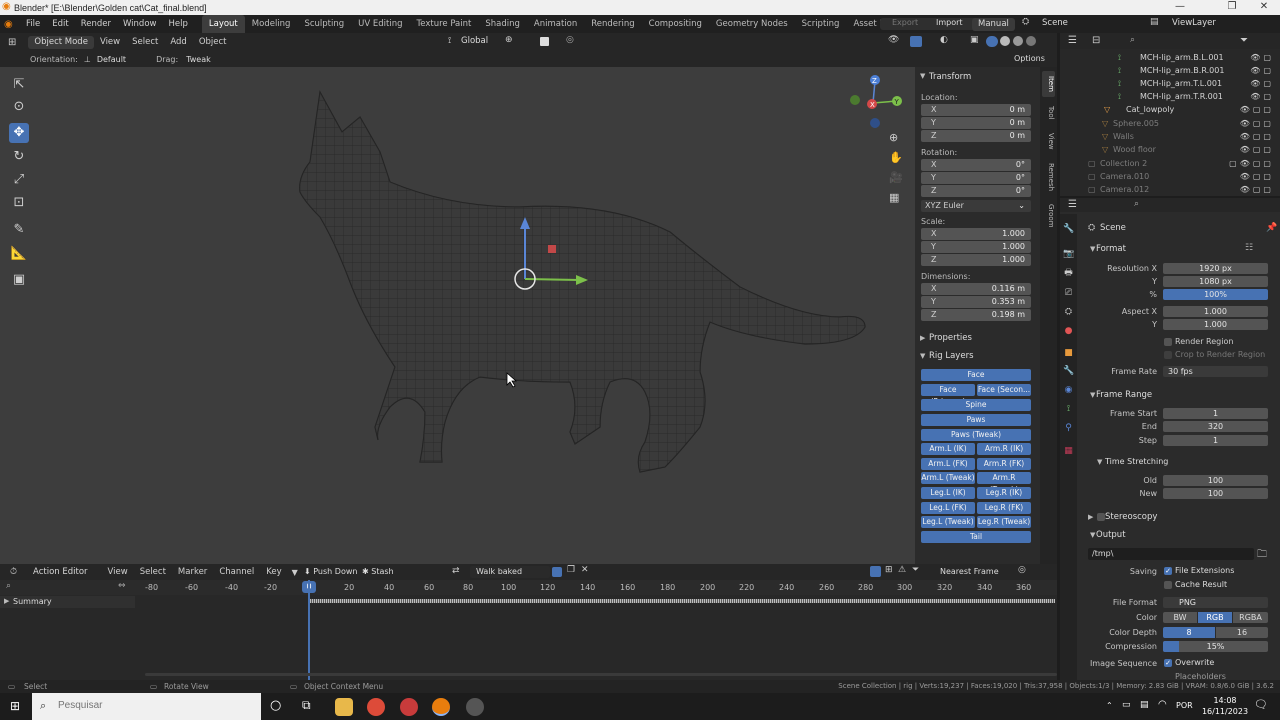  What do you see at coordinates (1168, 663) in the screenshot?
I see `overwrite-checkbox: ✓` at bounding box center [1168, 663].